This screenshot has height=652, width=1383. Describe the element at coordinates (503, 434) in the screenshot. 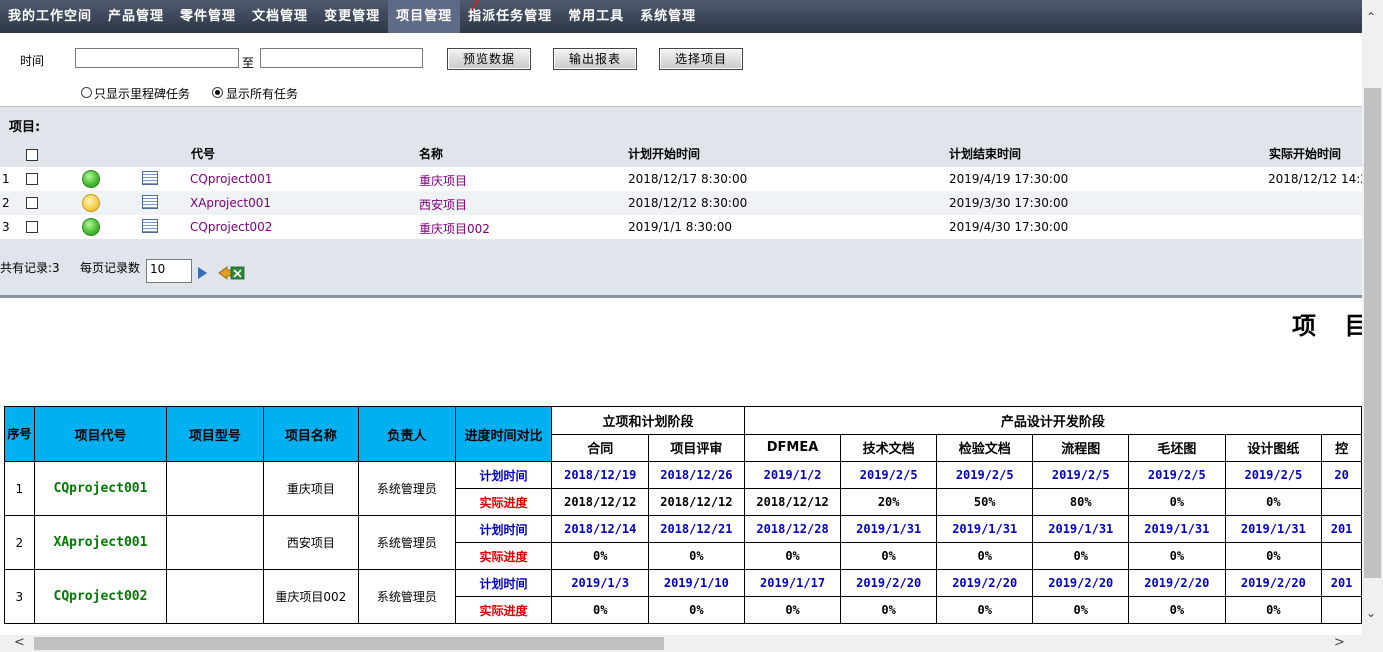

I see `th-compare: 进度时间对比` at that location.